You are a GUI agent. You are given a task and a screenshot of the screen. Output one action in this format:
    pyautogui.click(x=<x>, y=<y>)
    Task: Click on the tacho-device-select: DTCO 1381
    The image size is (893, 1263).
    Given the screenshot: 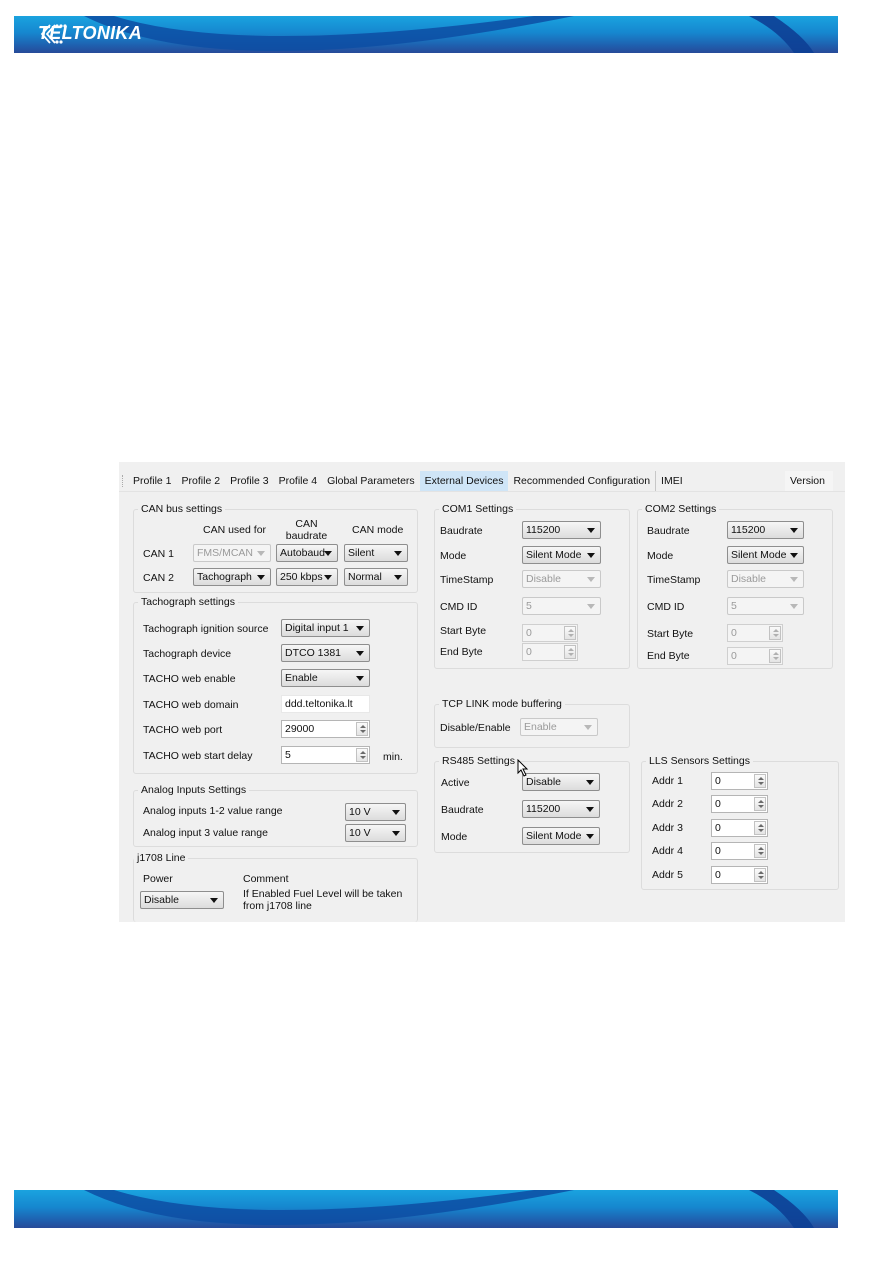 What is the action you would take?
    pyautogui.click(x=325, y=653)
    